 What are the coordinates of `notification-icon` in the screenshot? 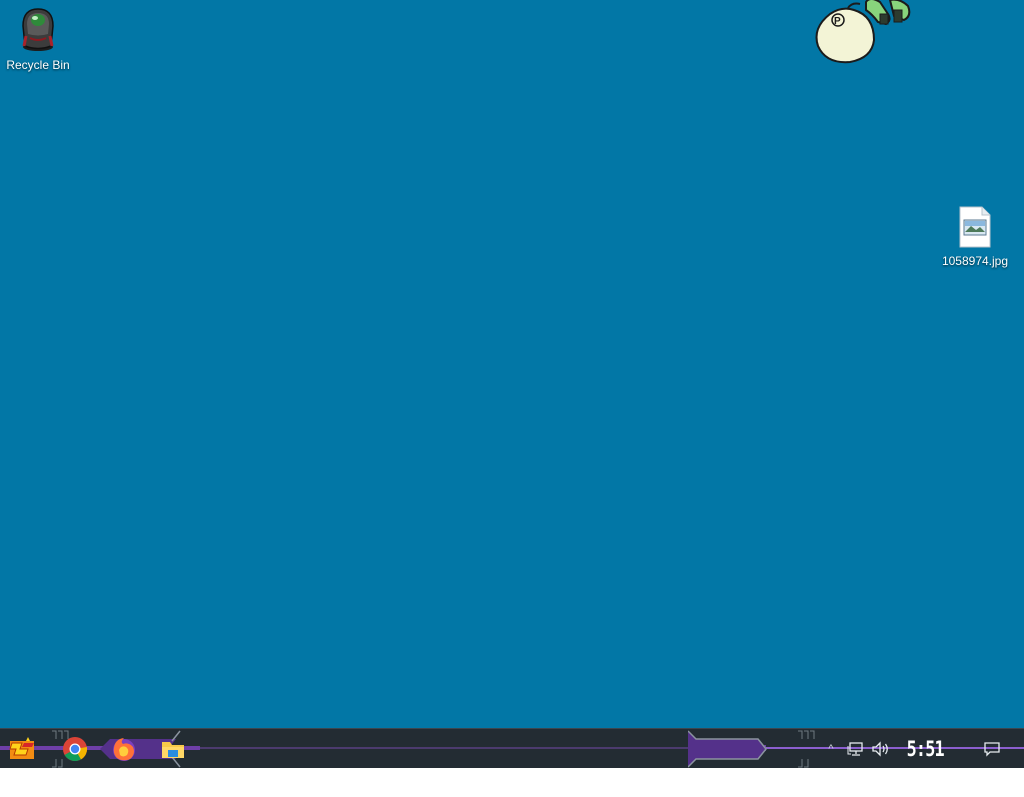 It's located at (992, 749).